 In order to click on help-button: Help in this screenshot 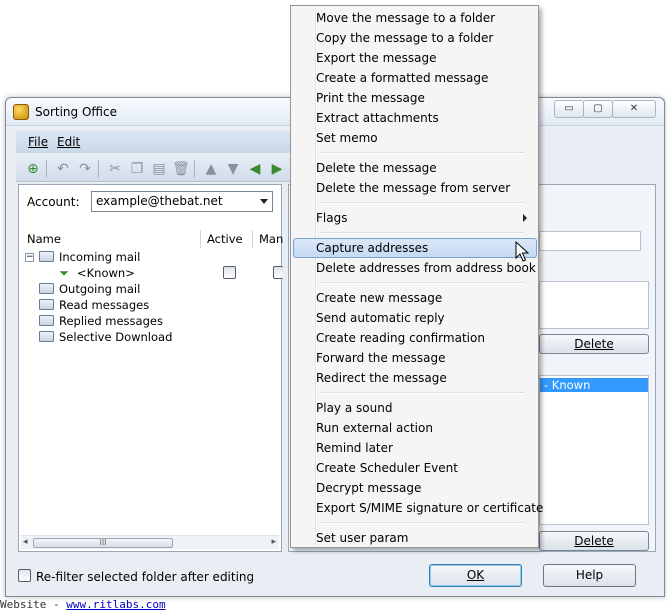, I will do `click(589, 575)`.